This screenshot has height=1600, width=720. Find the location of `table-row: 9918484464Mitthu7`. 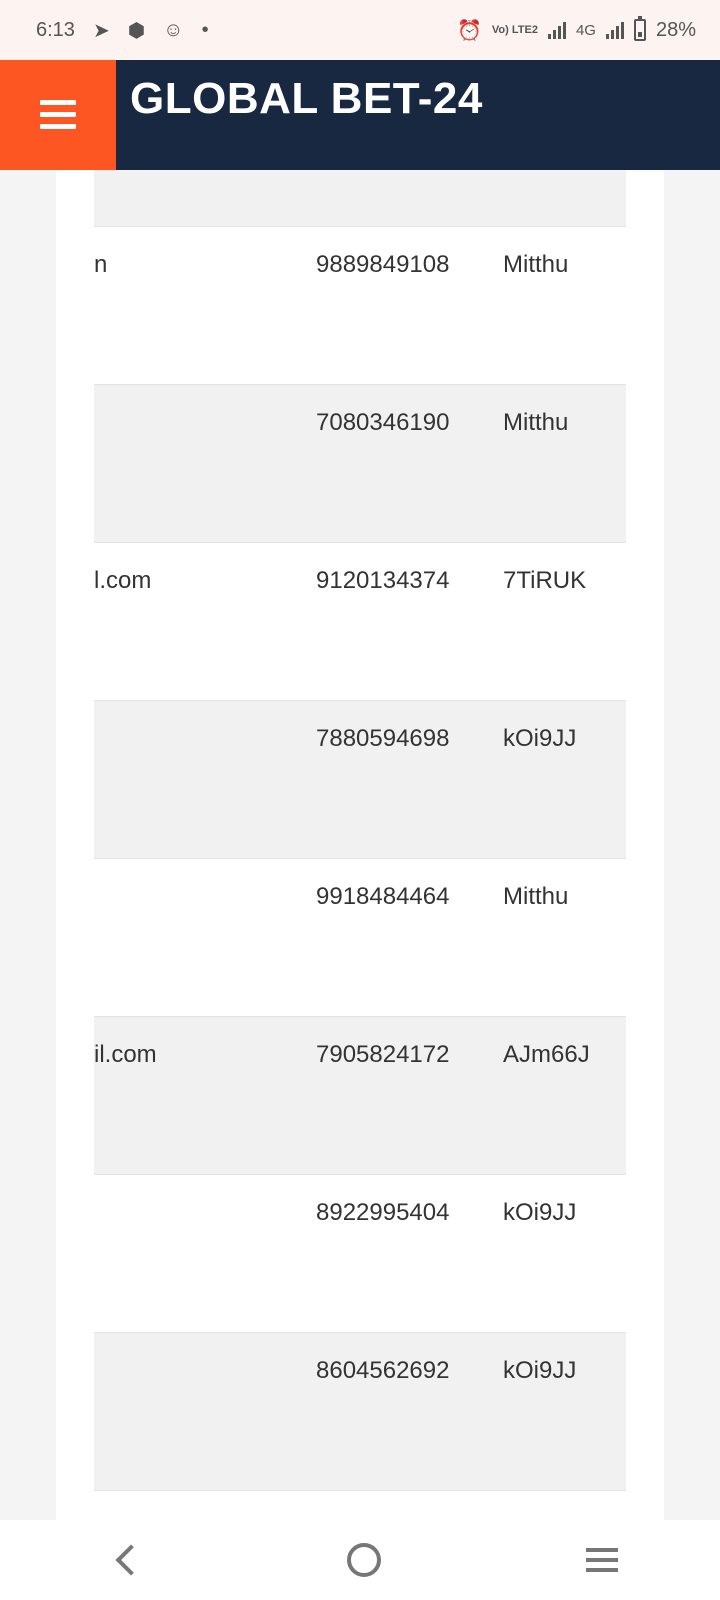

table-row: 9918484464Mitthu7 is located at coordinates (360, 937).